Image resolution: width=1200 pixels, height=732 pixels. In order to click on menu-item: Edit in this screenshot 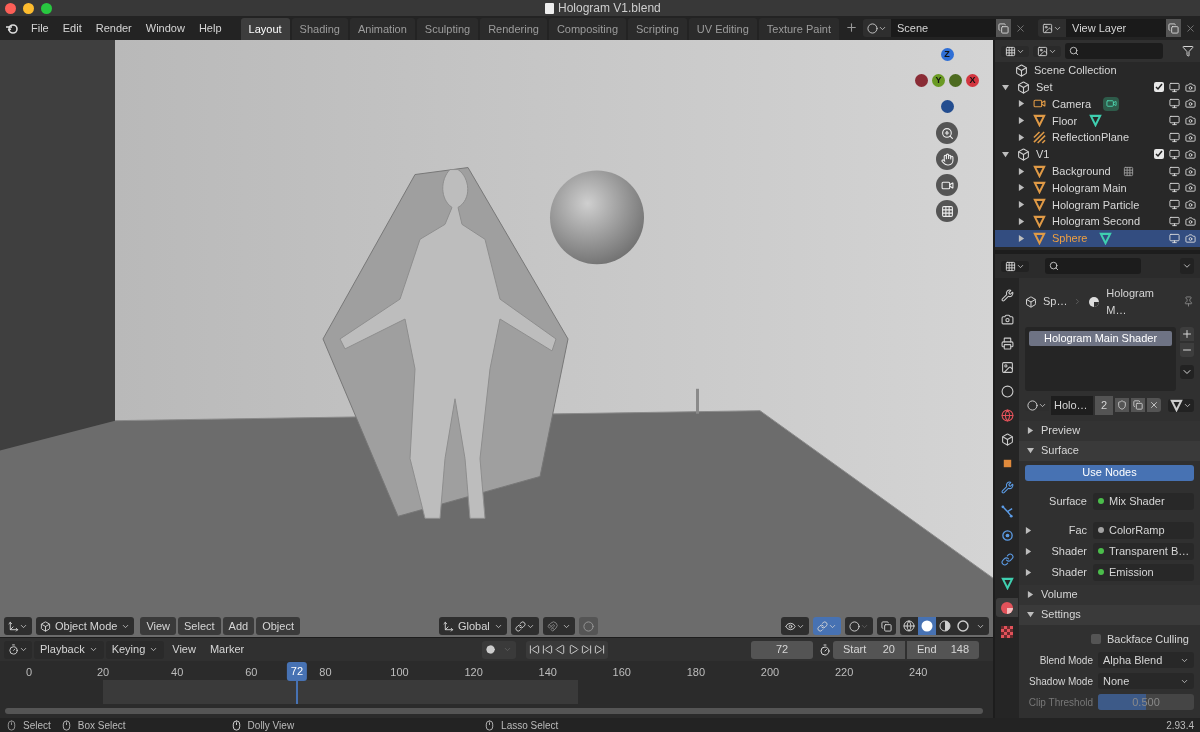, I will do `click(72, 28)`.